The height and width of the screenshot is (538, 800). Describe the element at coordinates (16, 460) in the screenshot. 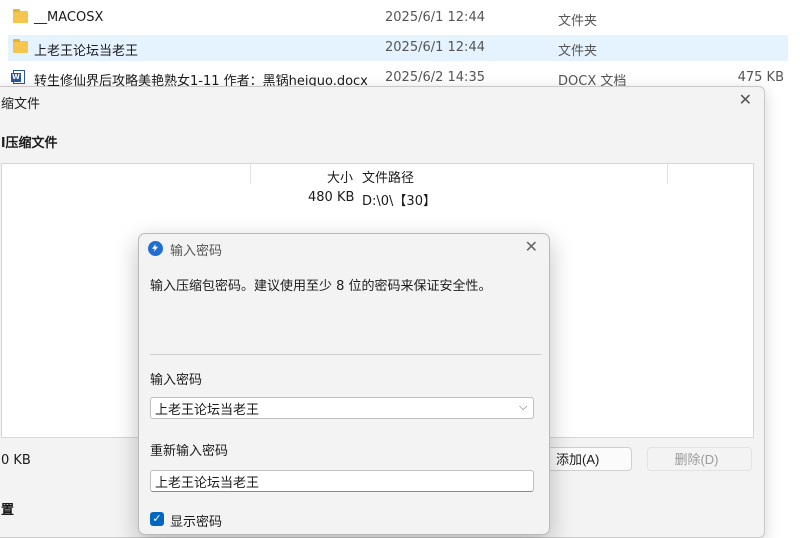

I see `total-size: 0 KB` at that location.